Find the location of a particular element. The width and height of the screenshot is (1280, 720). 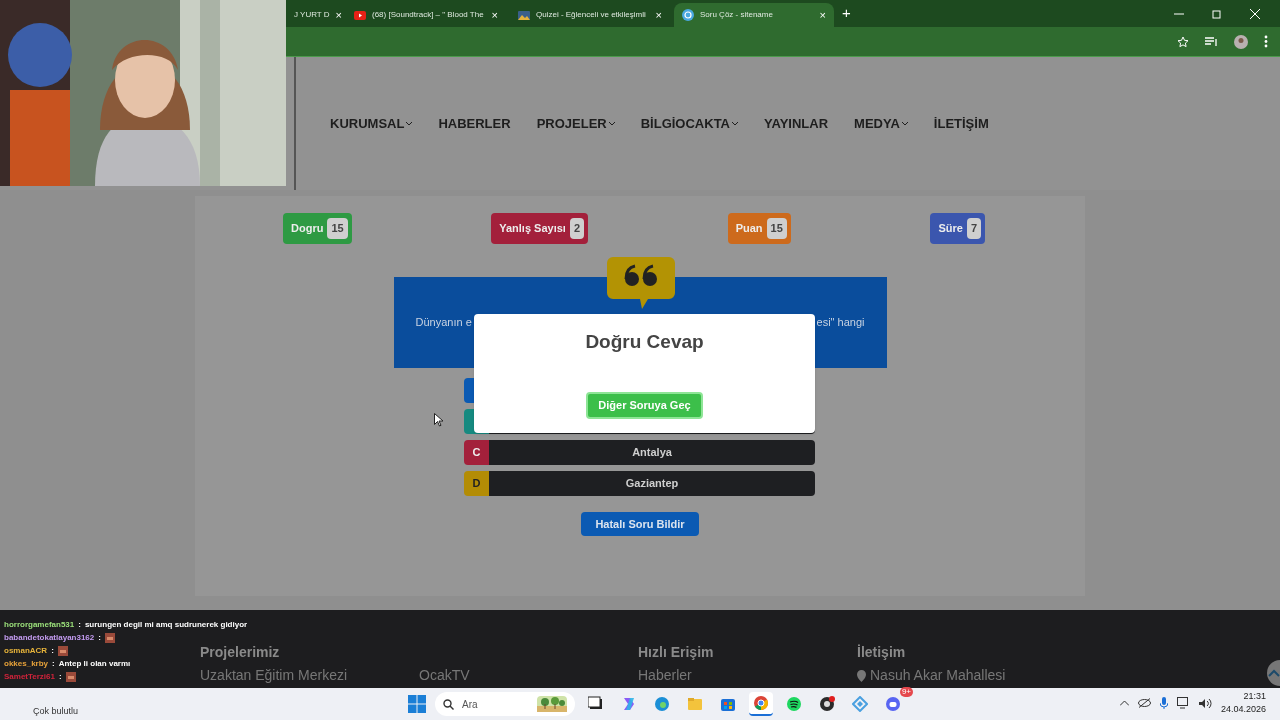

tab-title: Quizei - Eğlenceli ve etkileşimli is located at coordinates (591, 15).